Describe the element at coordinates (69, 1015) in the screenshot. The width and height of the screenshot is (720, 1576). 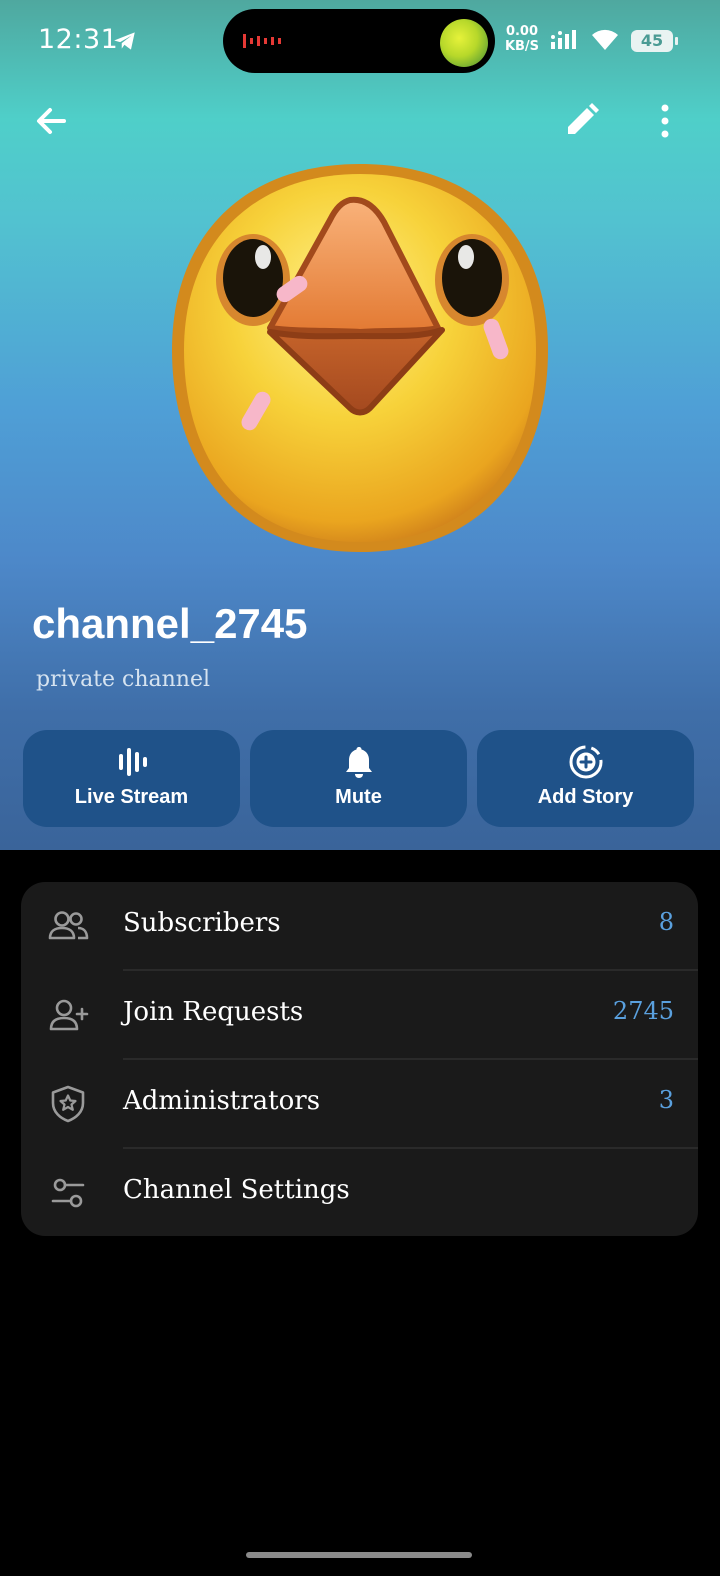
I see `person-add-icon` at that location.